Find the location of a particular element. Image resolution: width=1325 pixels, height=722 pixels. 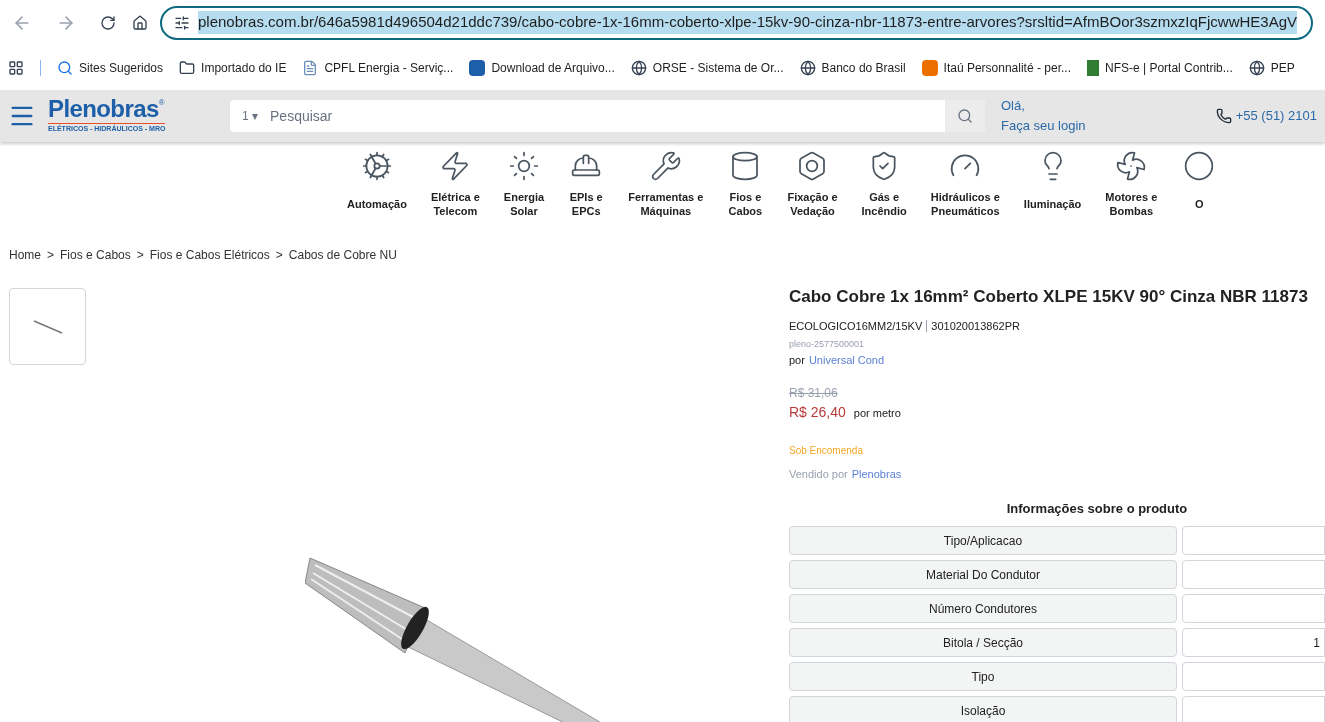

site-info-icon is located at coordinates (182, 22).